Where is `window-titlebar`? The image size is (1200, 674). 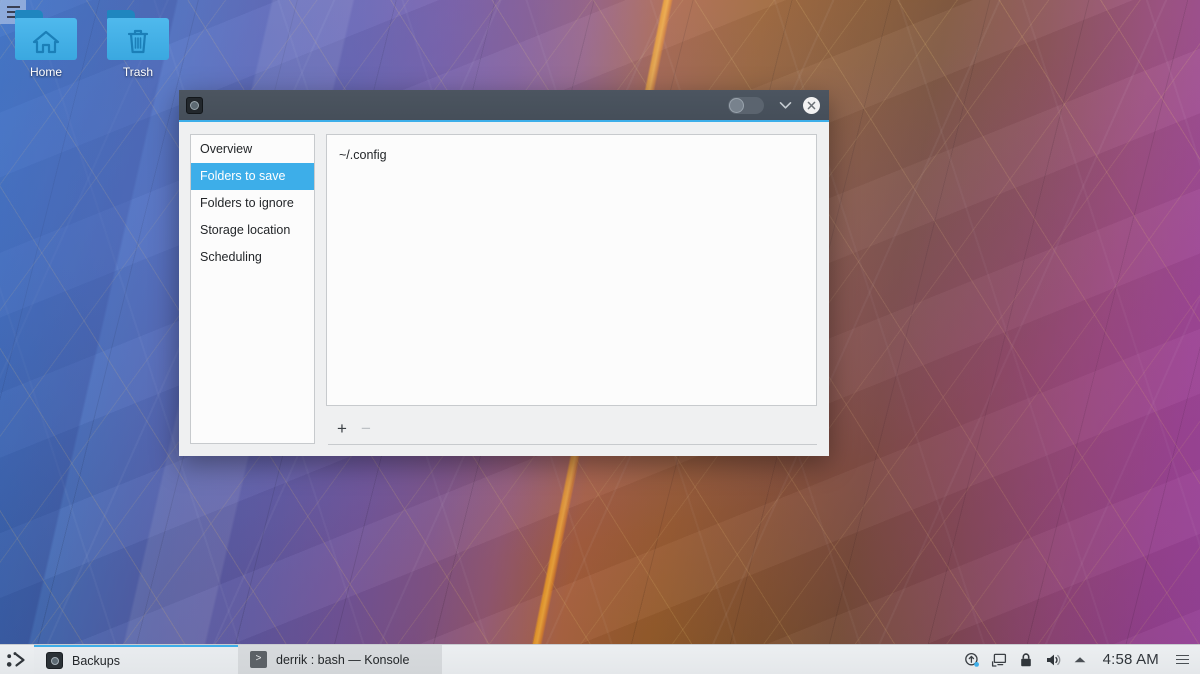
window-titlebar is located at coordinates (504, 106).